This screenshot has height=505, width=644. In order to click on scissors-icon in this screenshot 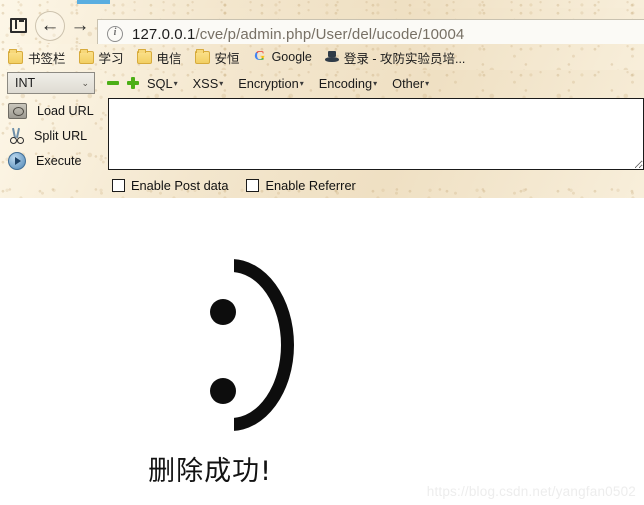, I will do `click(16, 136)`.